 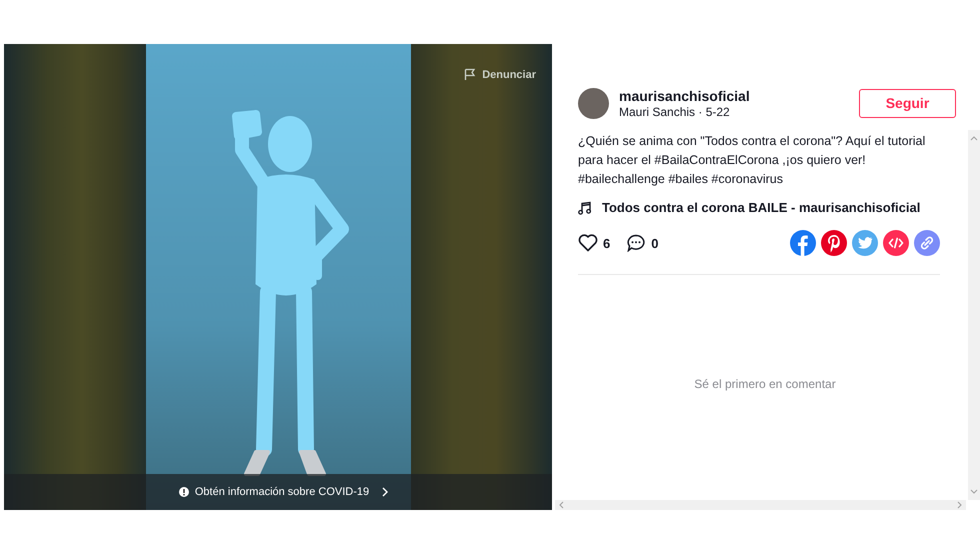 I want to click on chevron-right-icon, so click(x=385, y=492).